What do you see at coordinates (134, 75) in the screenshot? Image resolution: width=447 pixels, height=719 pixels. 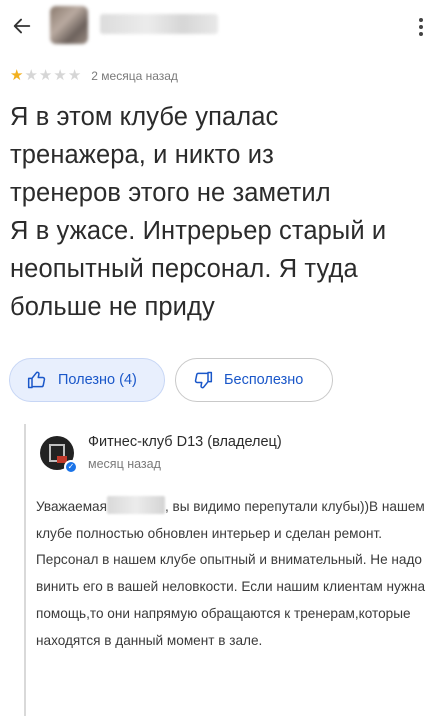 I see `review-time: 2 месяца назад` at bounding box center [134, 75].